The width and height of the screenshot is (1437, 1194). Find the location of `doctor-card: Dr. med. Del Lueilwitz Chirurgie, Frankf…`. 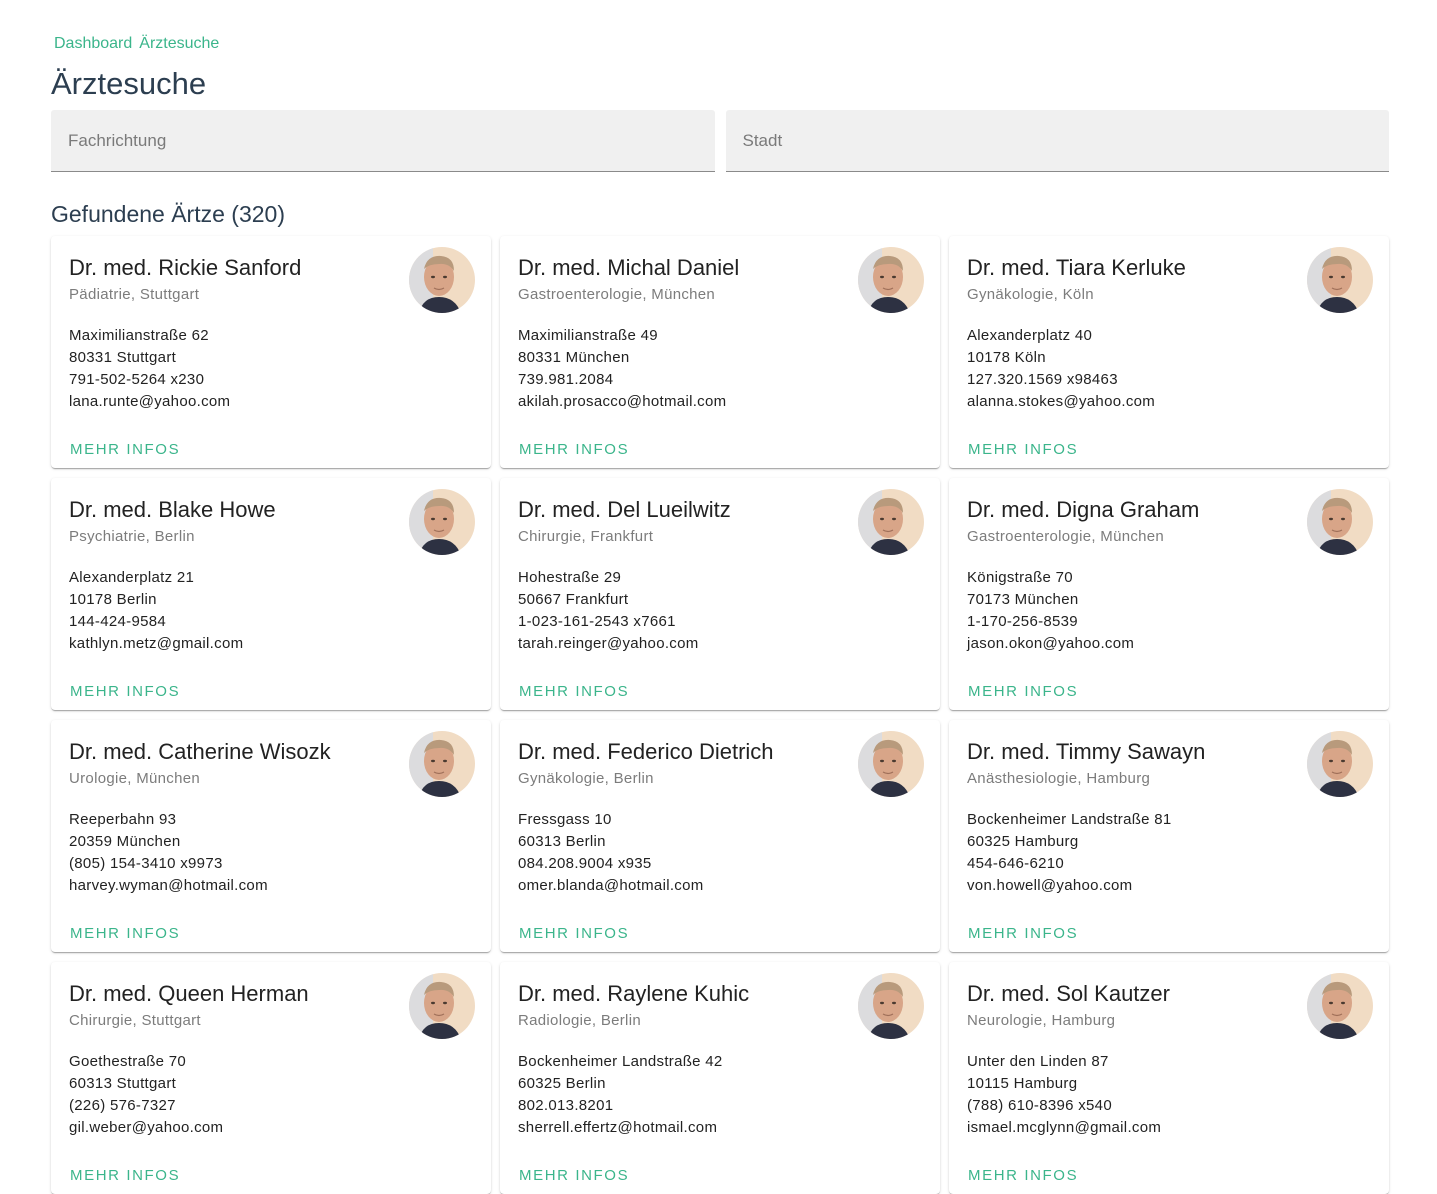

doctor-card: Dr. med. Del Lueilwitz Chirurgie, Frankf… is located at coordinates (720, 594).